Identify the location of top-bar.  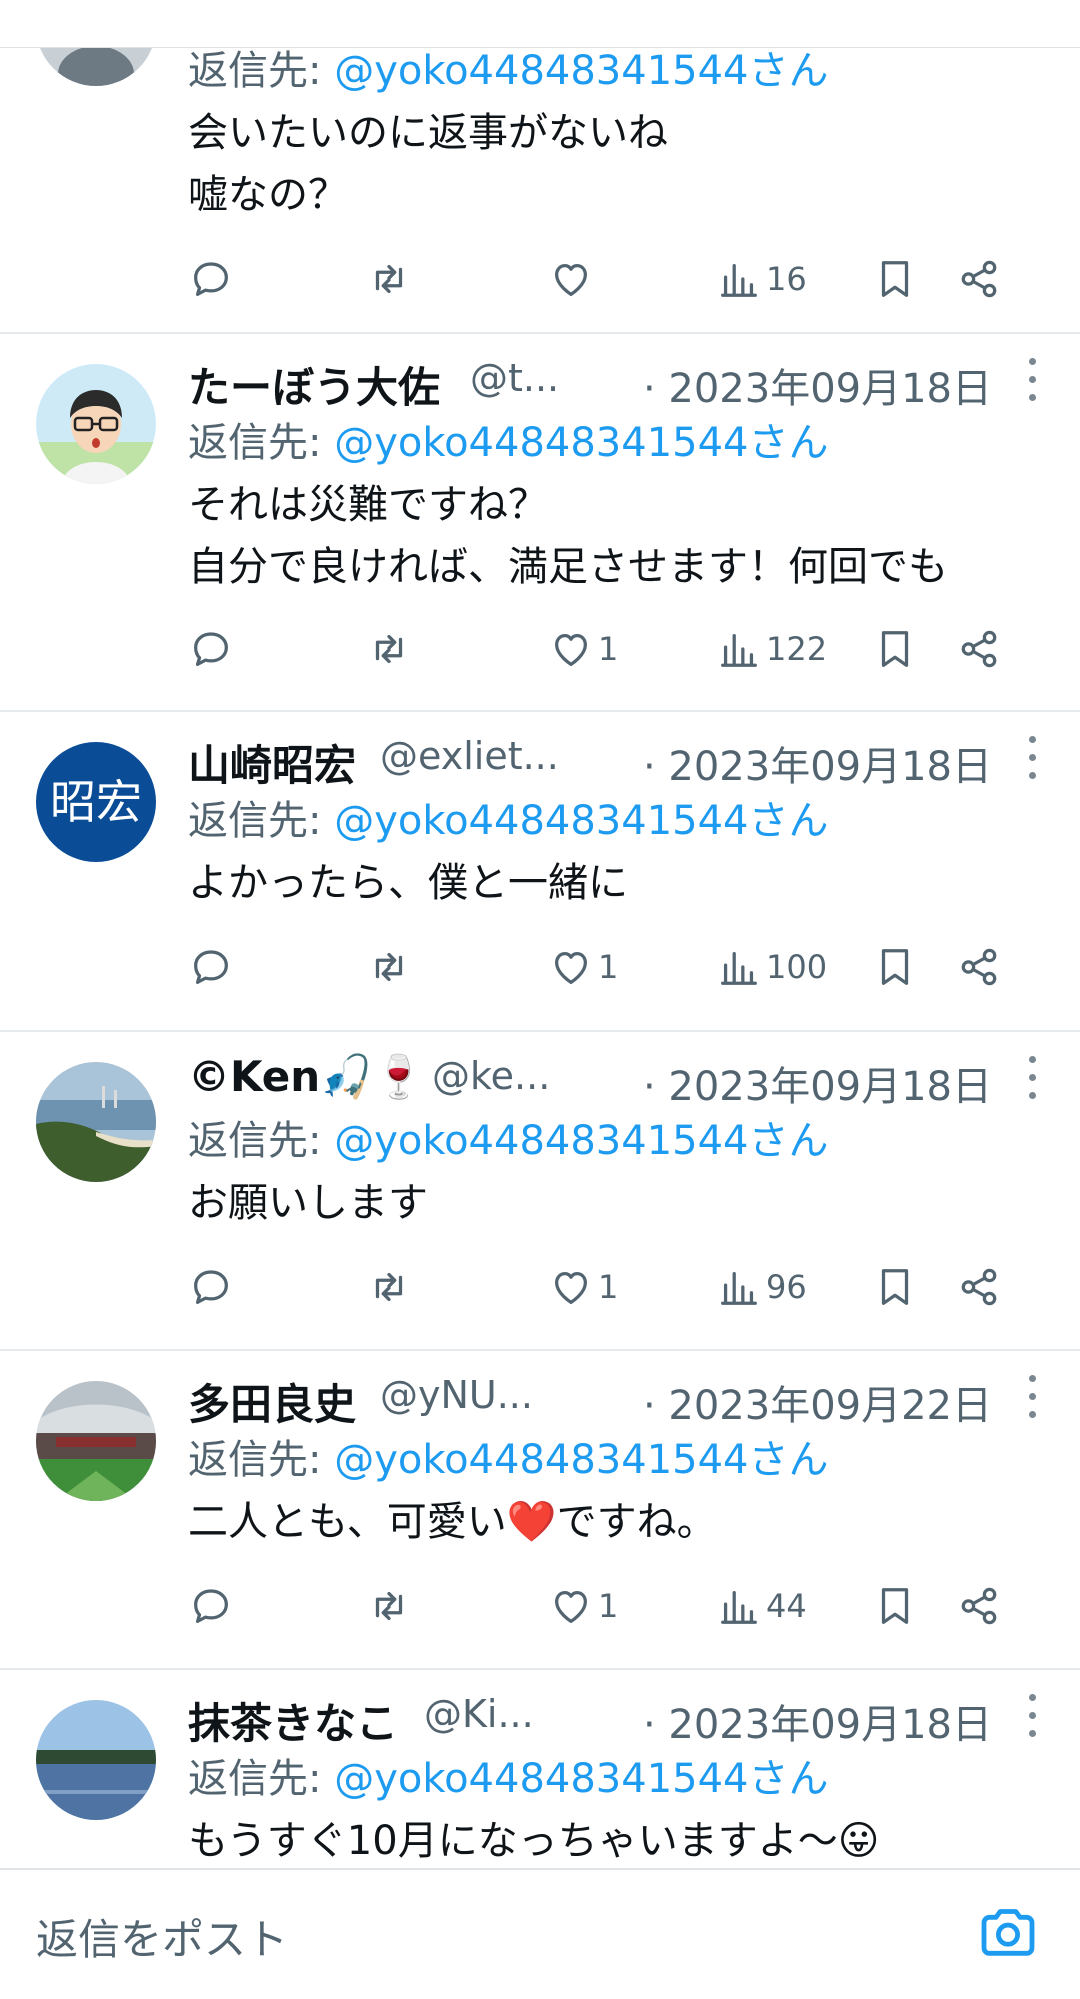
(540, 24).